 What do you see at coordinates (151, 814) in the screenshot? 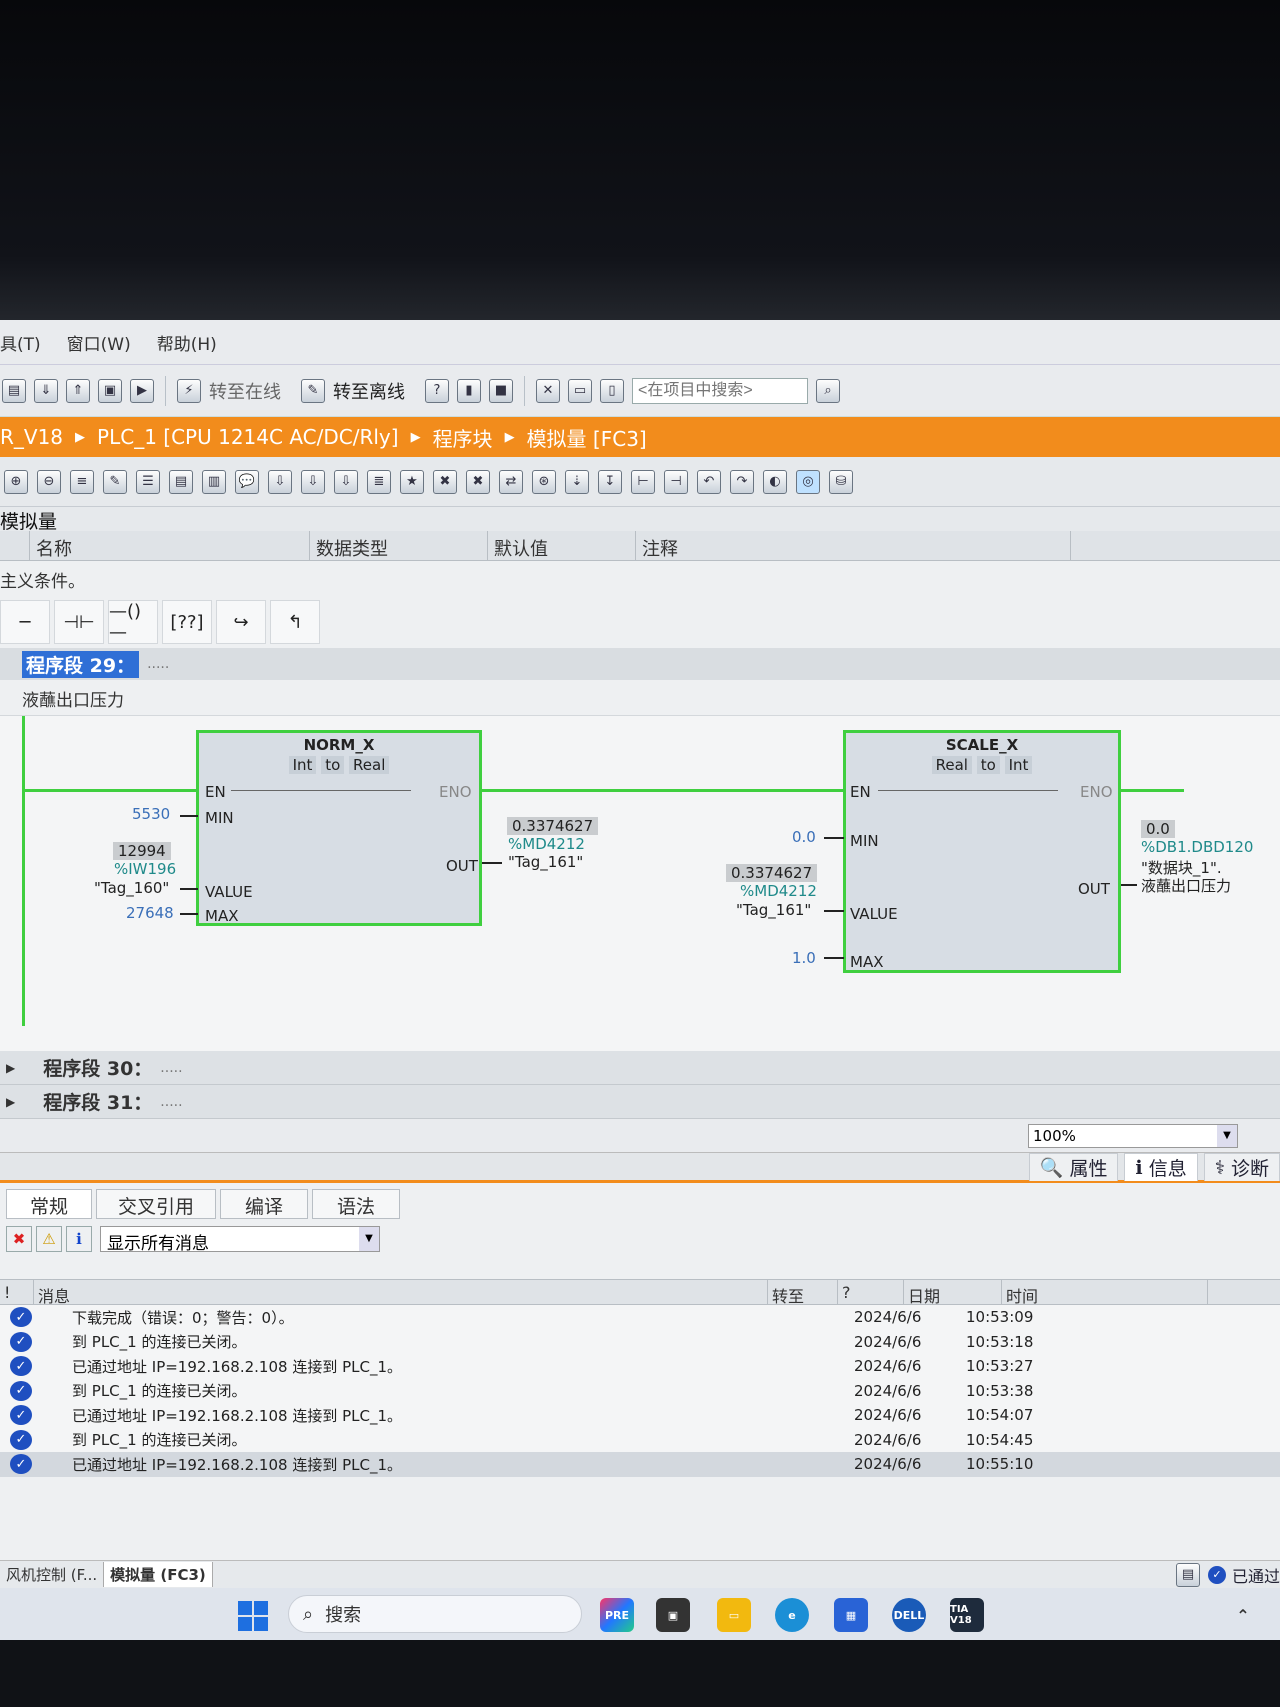
I see `norm-x-min-operand: 5530` at bounding box center [151, 814].